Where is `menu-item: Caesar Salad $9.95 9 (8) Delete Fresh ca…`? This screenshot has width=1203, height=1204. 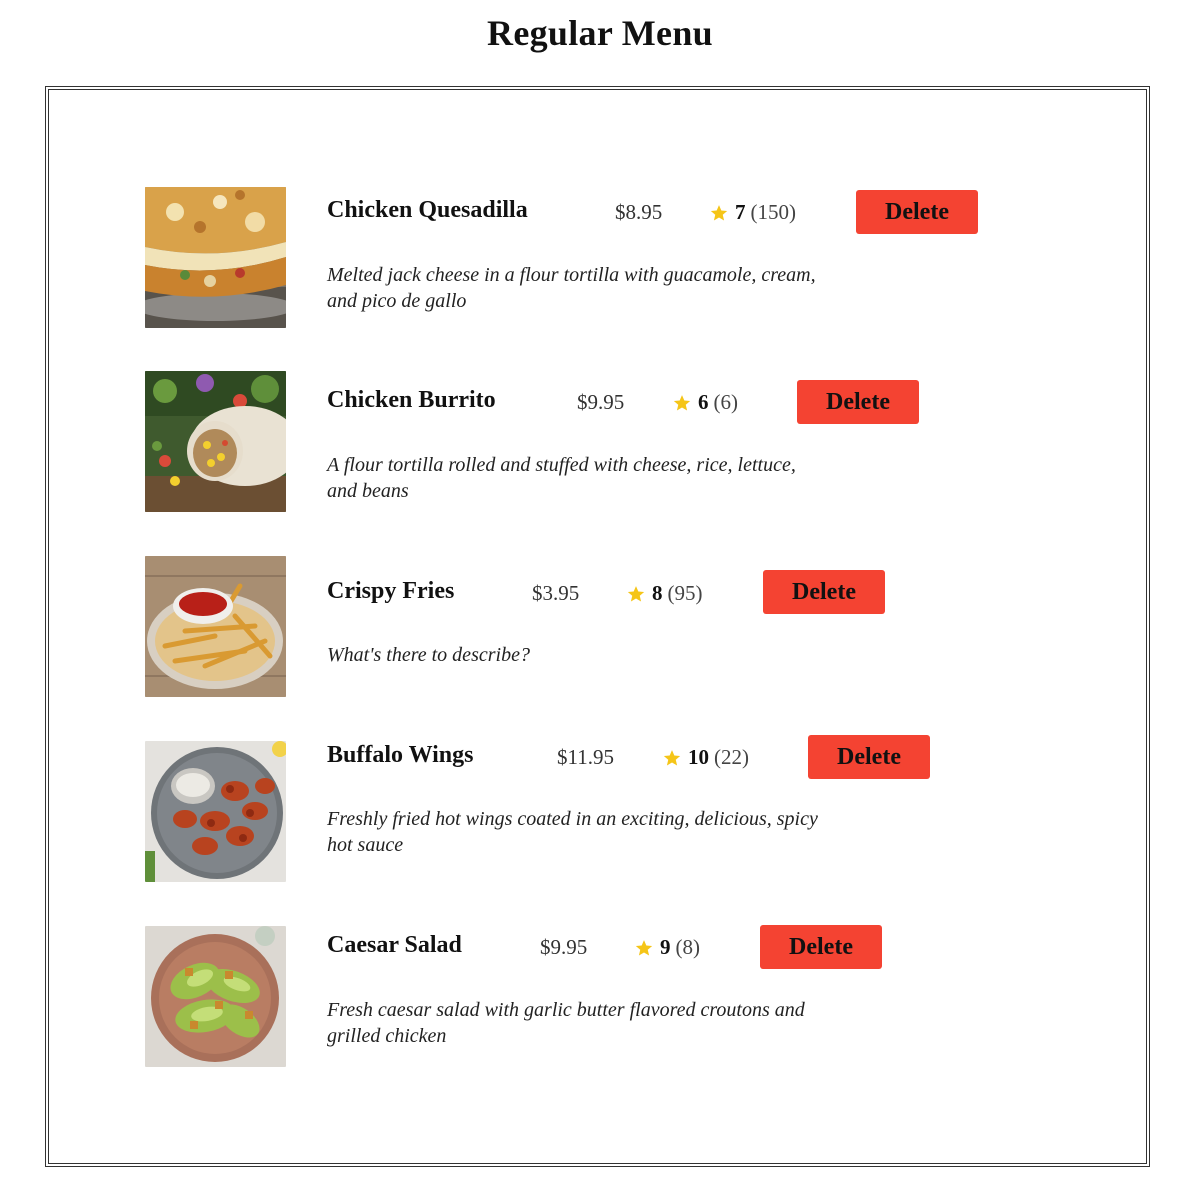 menu-item: Caesar Salad $9.95 9 (8) Delete Fresh ca… is located at coordinates (595, 996).